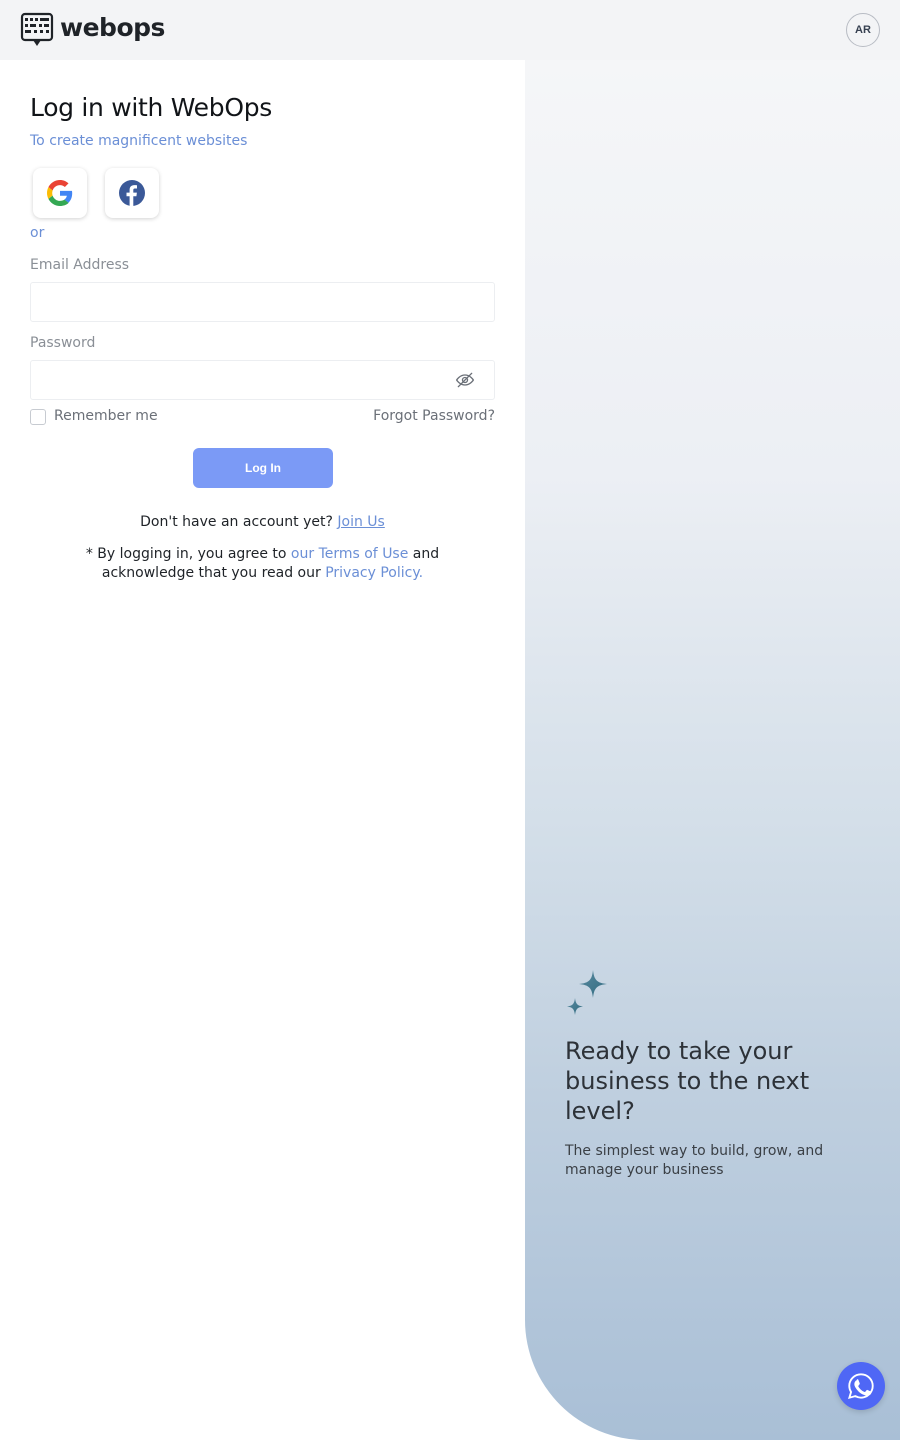 Image resolution: width=900 pixels, height=1440 pixels. Describe the element at coordinates (80, 265) in the screenshot. I see `email-label: Email Address` at that location.